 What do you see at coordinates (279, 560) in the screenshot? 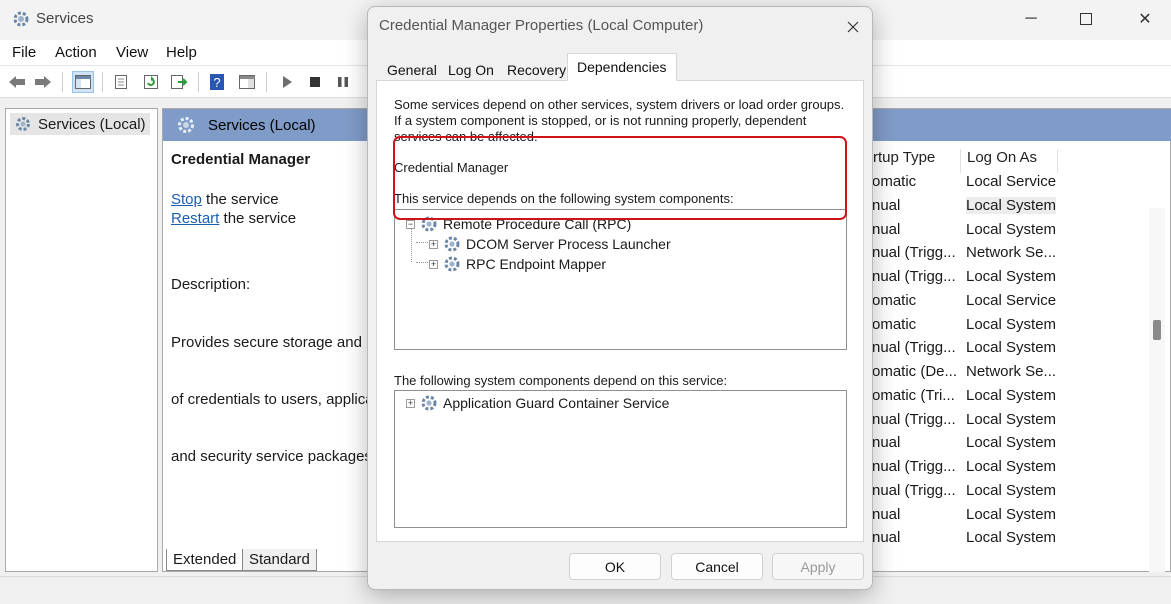
I see `tab-standard: Standard` at bounding box center [279, 560].